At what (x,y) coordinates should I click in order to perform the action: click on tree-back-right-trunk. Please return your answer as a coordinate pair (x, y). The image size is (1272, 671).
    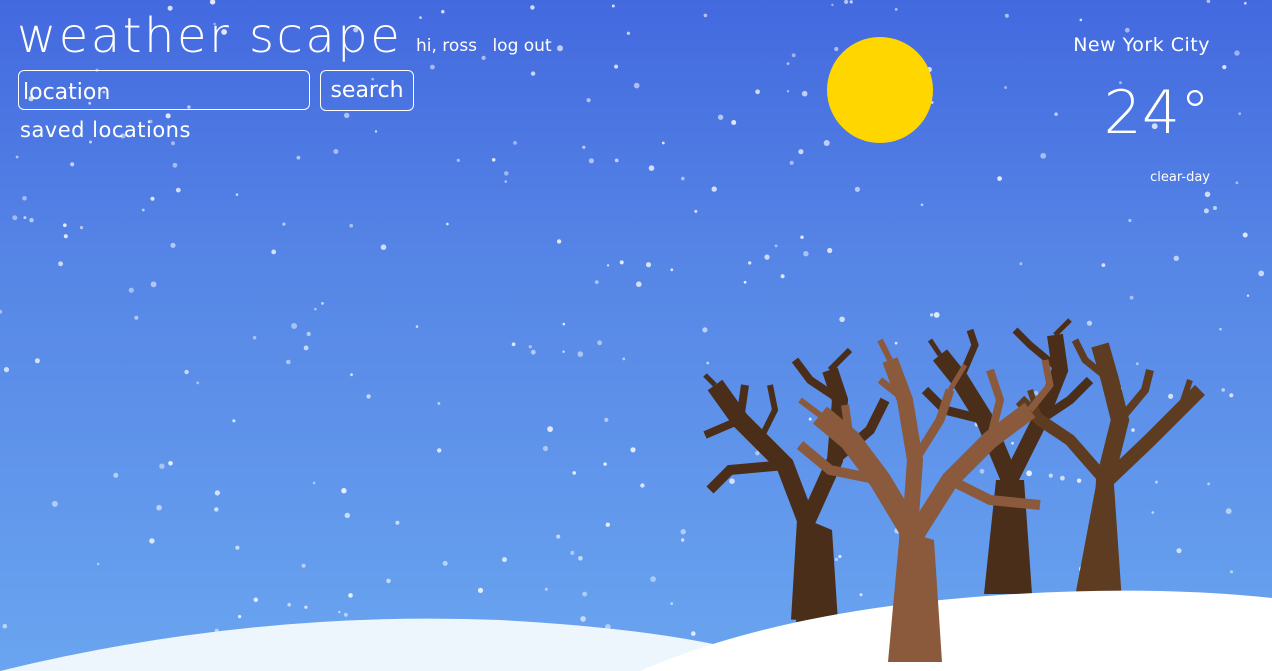
    Looking at the image, I should click on (1098, 543).